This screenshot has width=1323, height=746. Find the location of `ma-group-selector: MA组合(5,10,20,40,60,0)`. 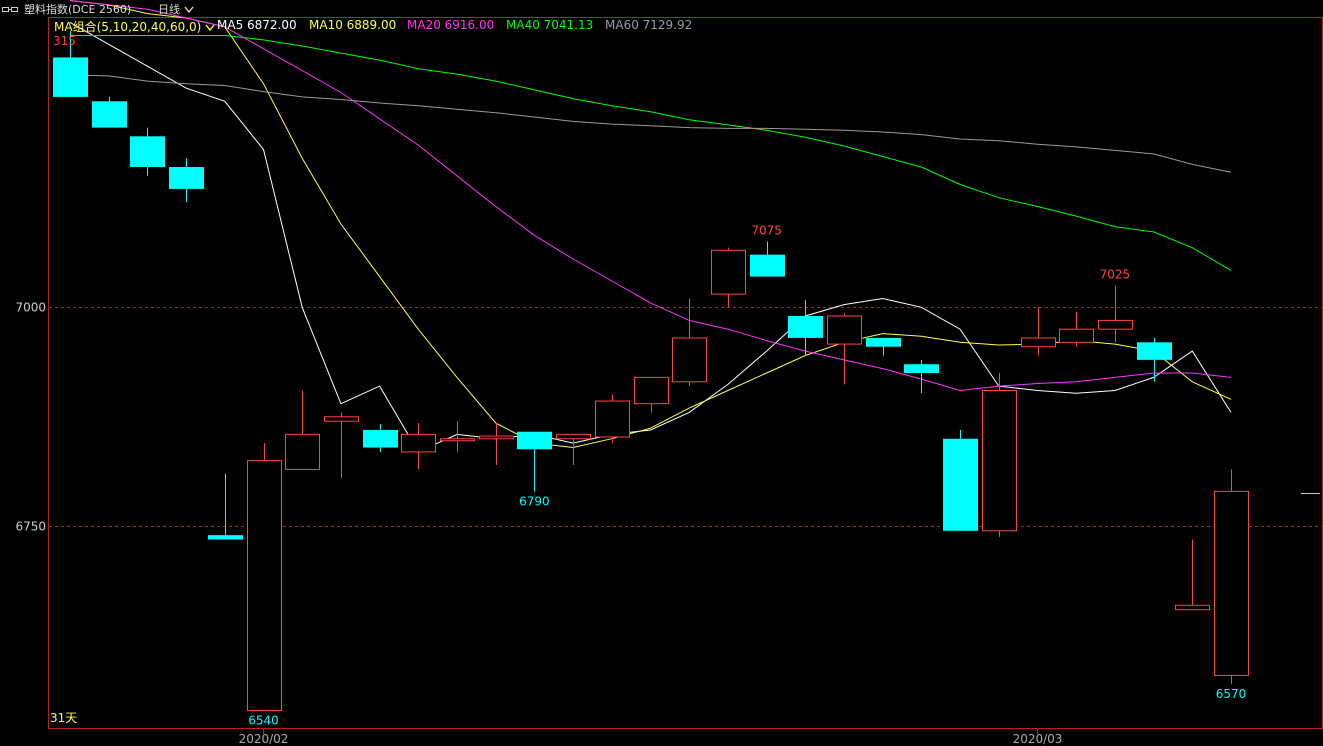

ma-group-selector: MA组合(5,10,20,40,60,0) is located at coordinates (134, 26).